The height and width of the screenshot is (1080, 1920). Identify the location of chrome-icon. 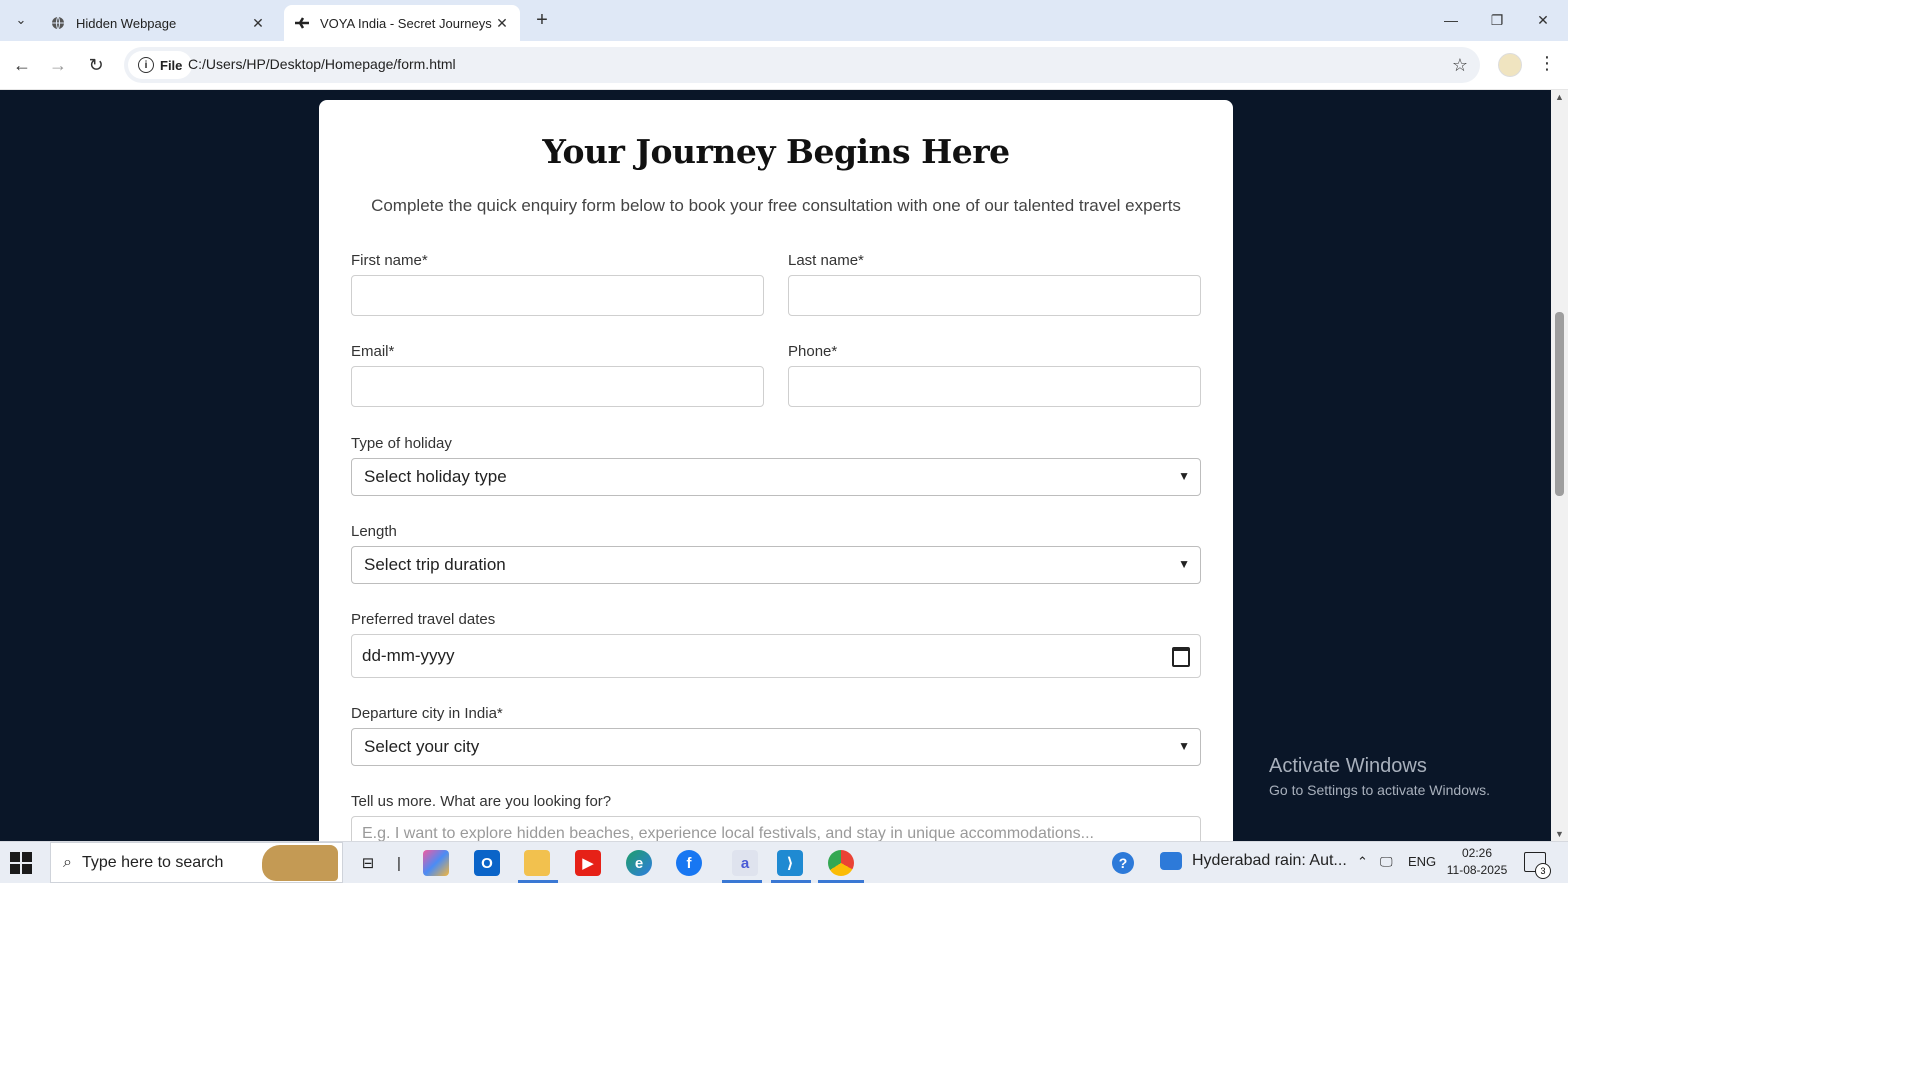
(841, 863).